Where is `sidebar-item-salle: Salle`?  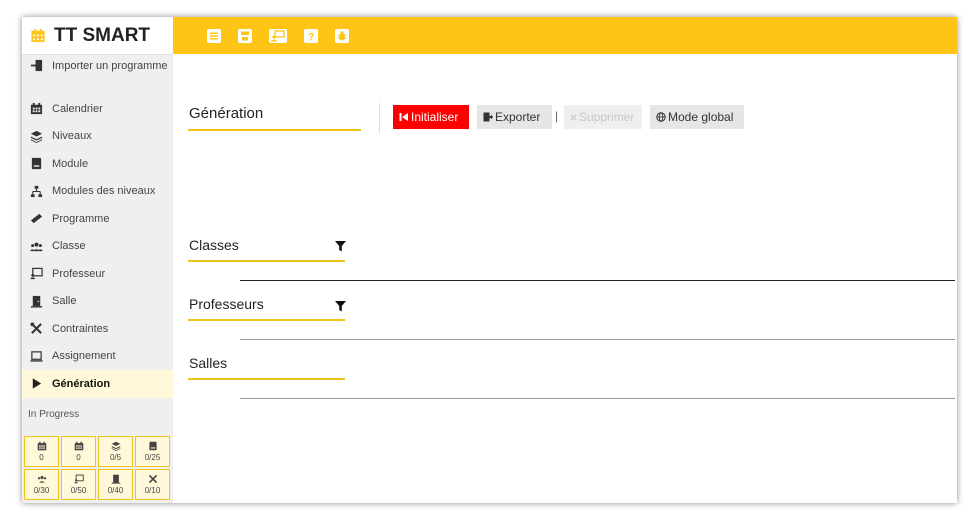 sidebar-item-salle: Salle is located at coordinates (97, 302).